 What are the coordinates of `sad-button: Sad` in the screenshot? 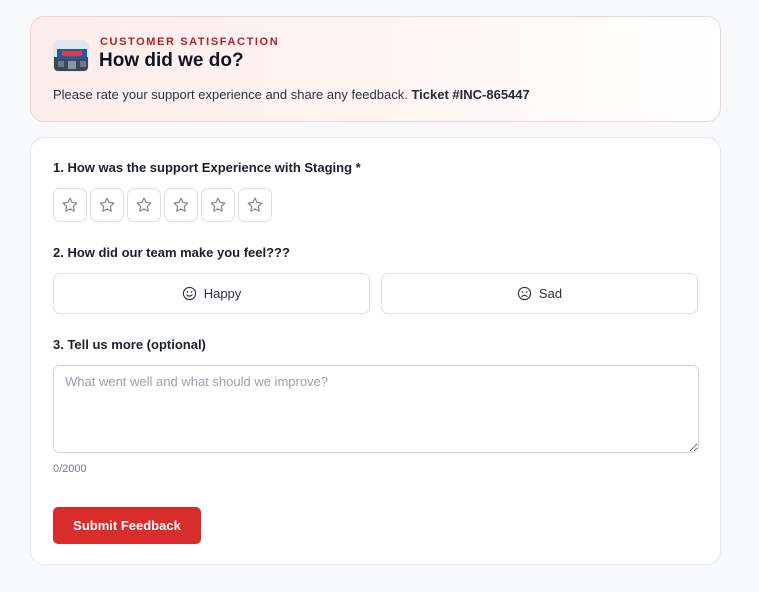 It's located at (539, 293).